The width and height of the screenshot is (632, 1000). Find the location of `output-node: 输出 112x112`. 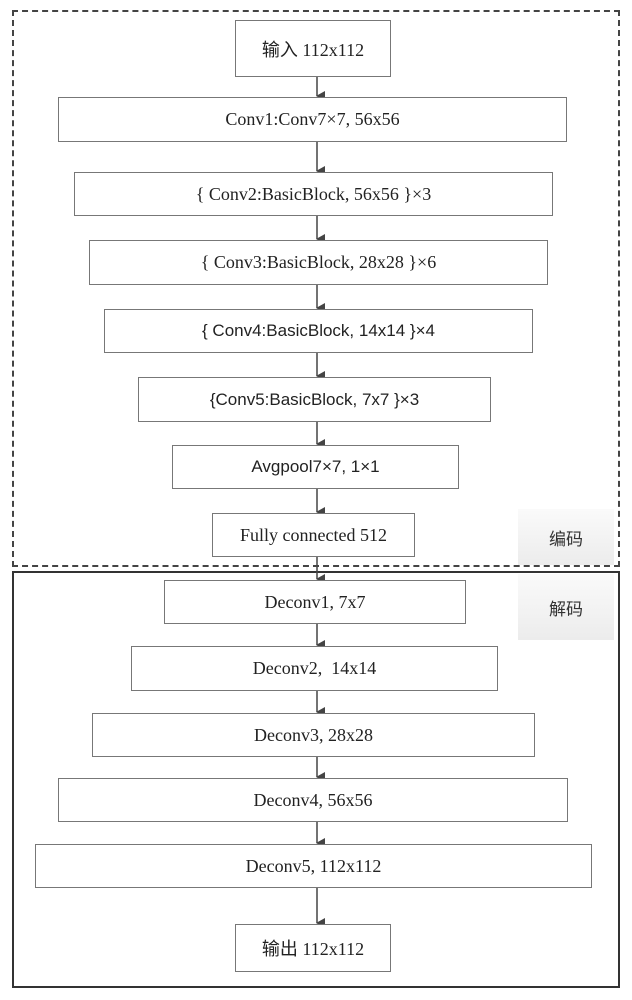

output-node: 输出 112x112 is located at coordinates (313, 948).